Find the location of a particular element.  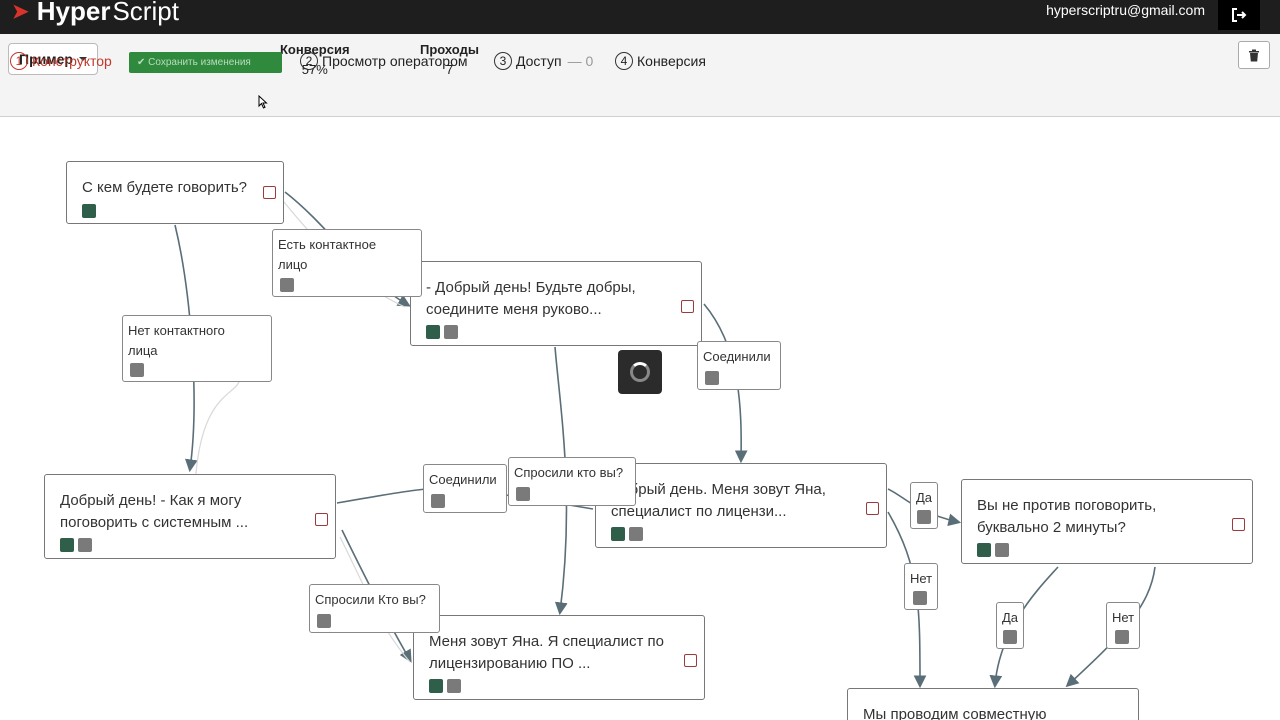

delete-button is located at coordinates (1254, 55).